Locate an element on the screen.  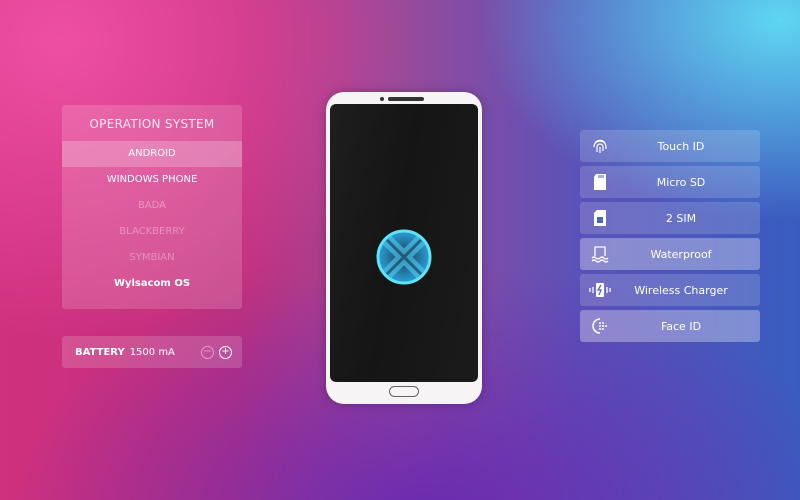
os-option-symbian: SYMBIAN is located at coordinates (152, 258).